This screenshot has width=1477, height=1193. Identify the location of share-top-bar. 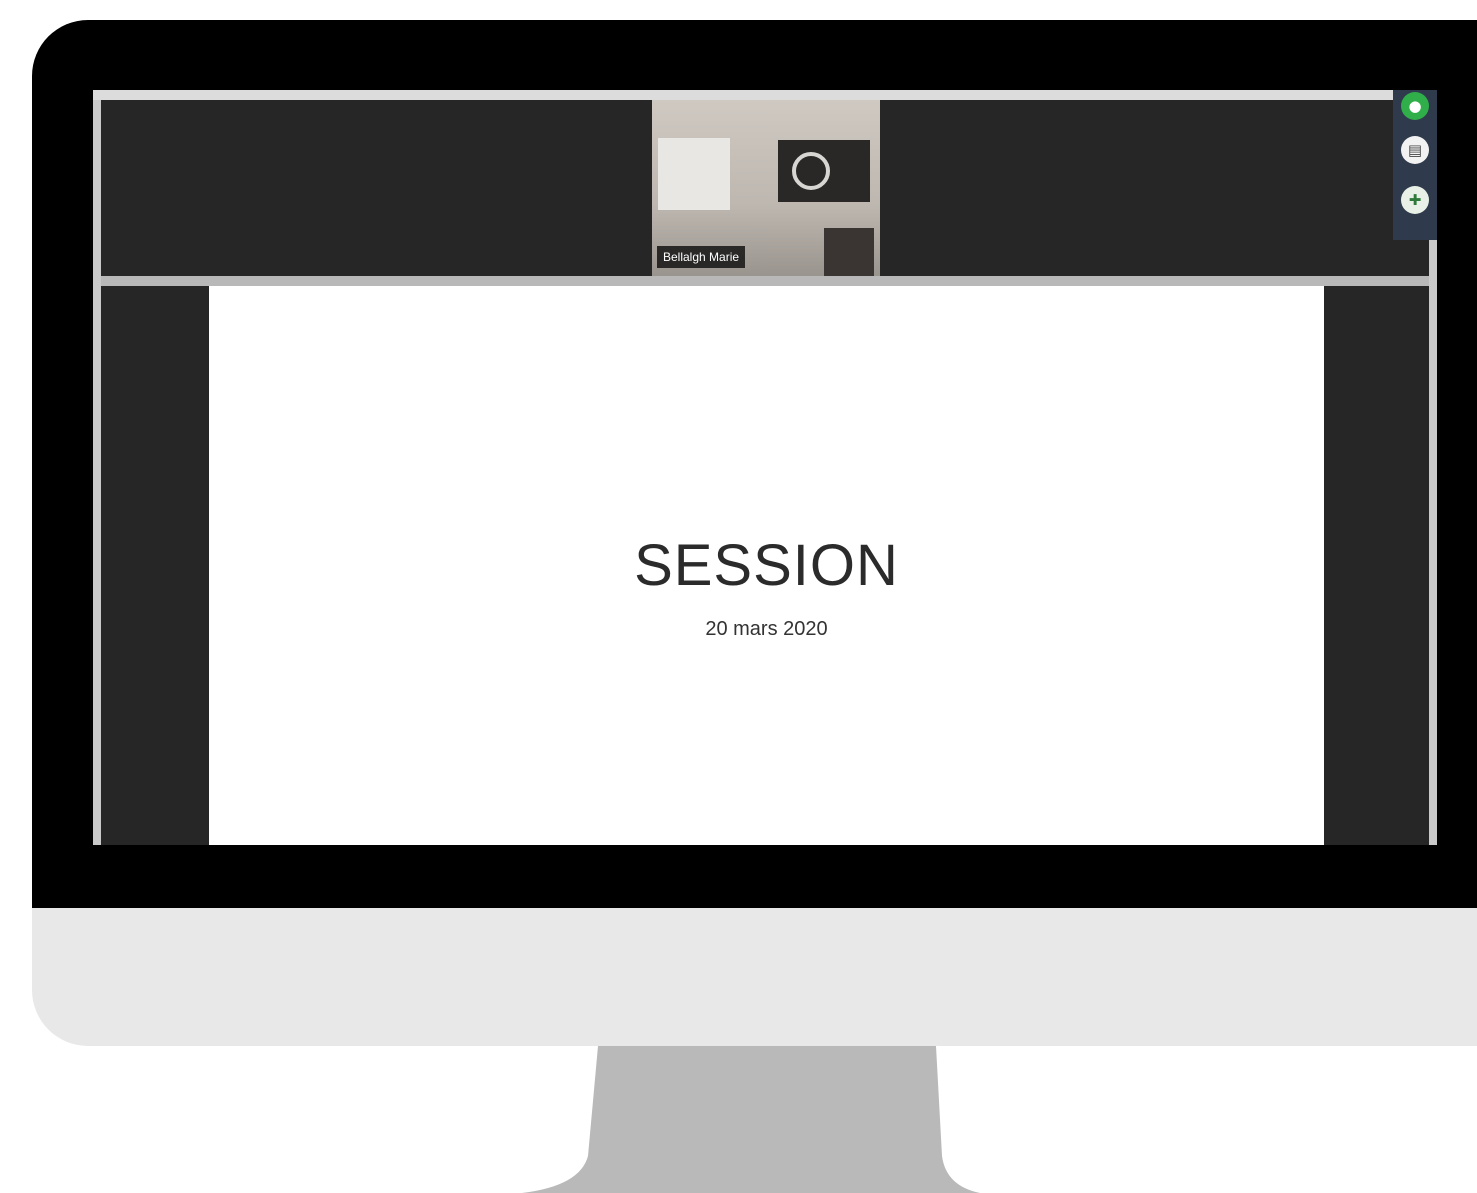
(765, 281).